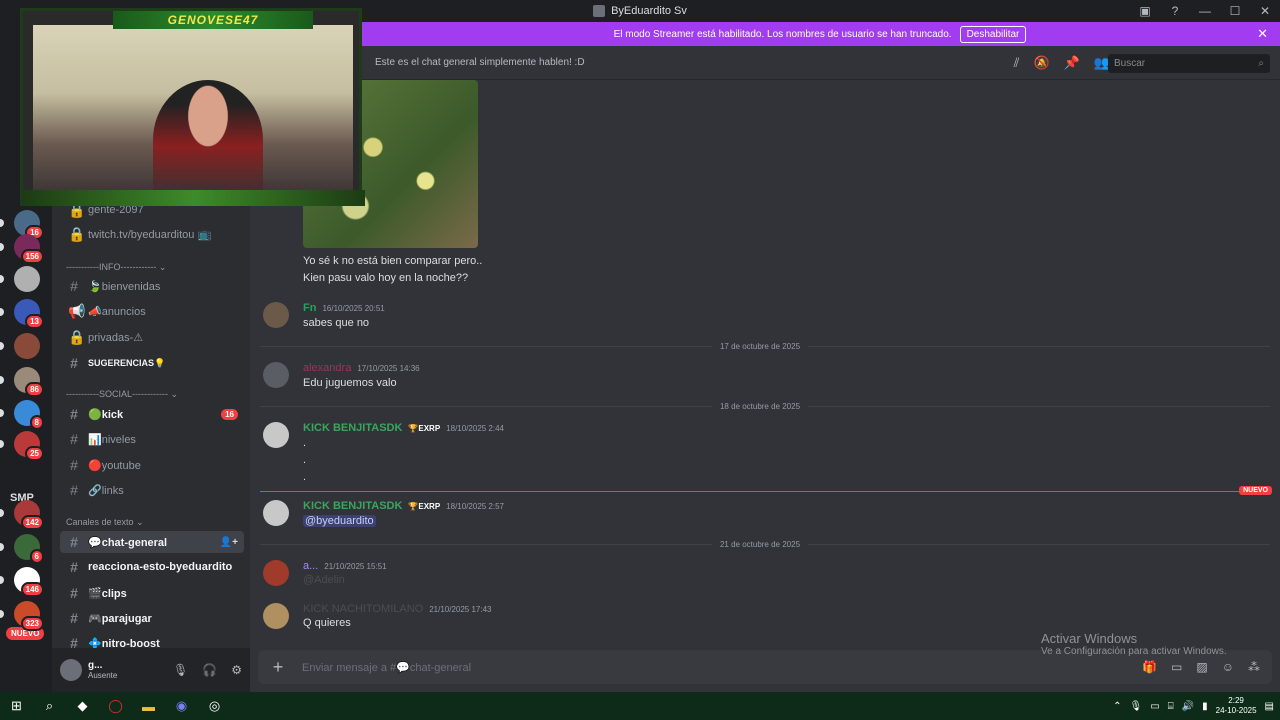  What do you see at coordinates (1228, 667) in the screenshot?
I see `emoji-icon: ☺` at bounding box center [1228, 667].